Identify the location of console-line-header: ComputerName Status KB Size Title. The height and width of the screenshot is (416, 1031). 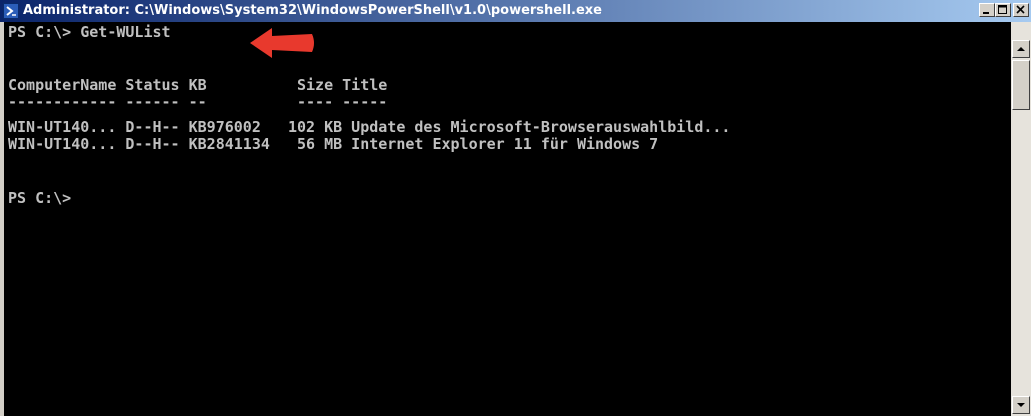
(198, 85).